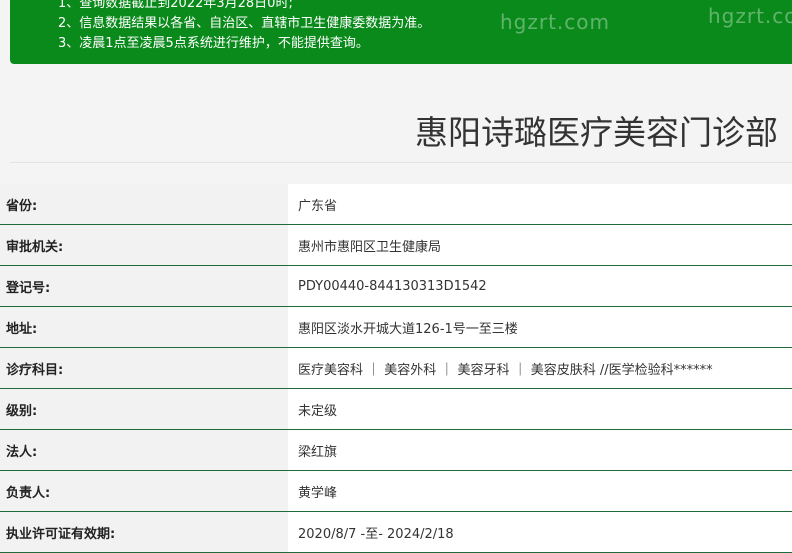 The width and height of the screenshot is (792, 553). Describe the element at coordinates (213, 43) in the screenshot. I see `notice-line-3: 3、凌晨1点至凌晨5点系统进行维护，不能提供查询。` at that location.